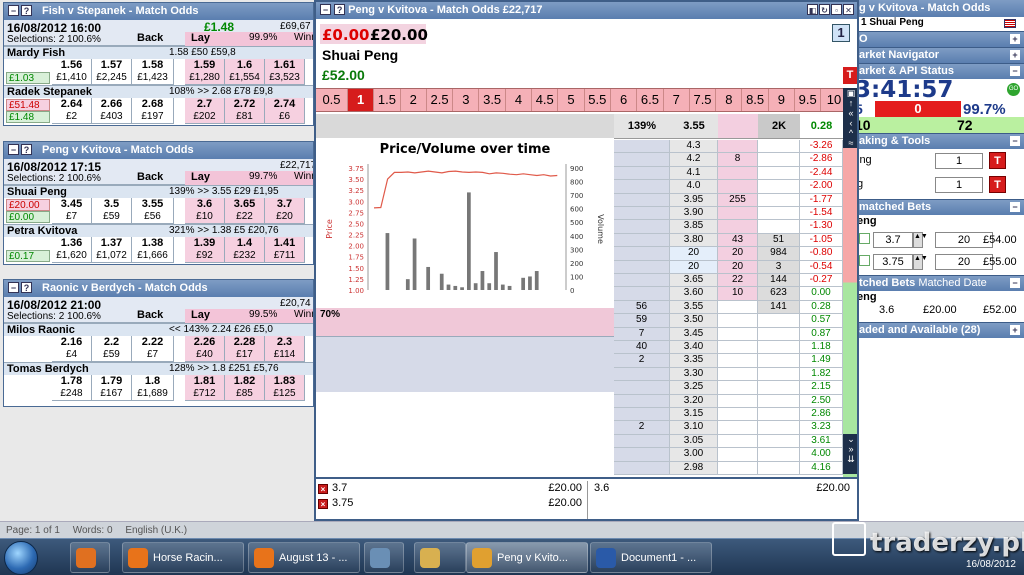 The height and width of the screenshot is (575, 1024). Describe the element at coordinates (642, 321) in the screenshot. I see `ladder-back-cell: 59` at that location.